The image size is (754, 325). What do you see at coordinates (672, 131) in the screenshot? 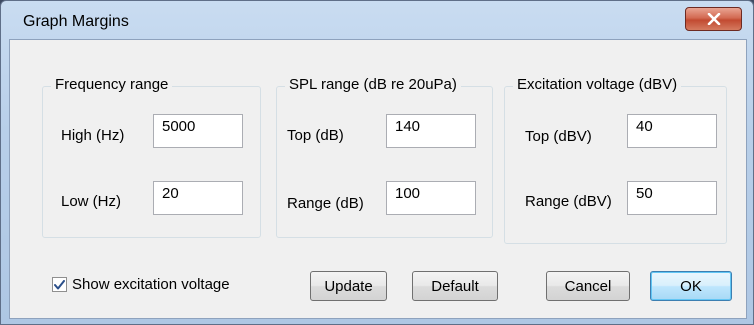
I see `top-dbv-field` at bounding box center [672, 131].